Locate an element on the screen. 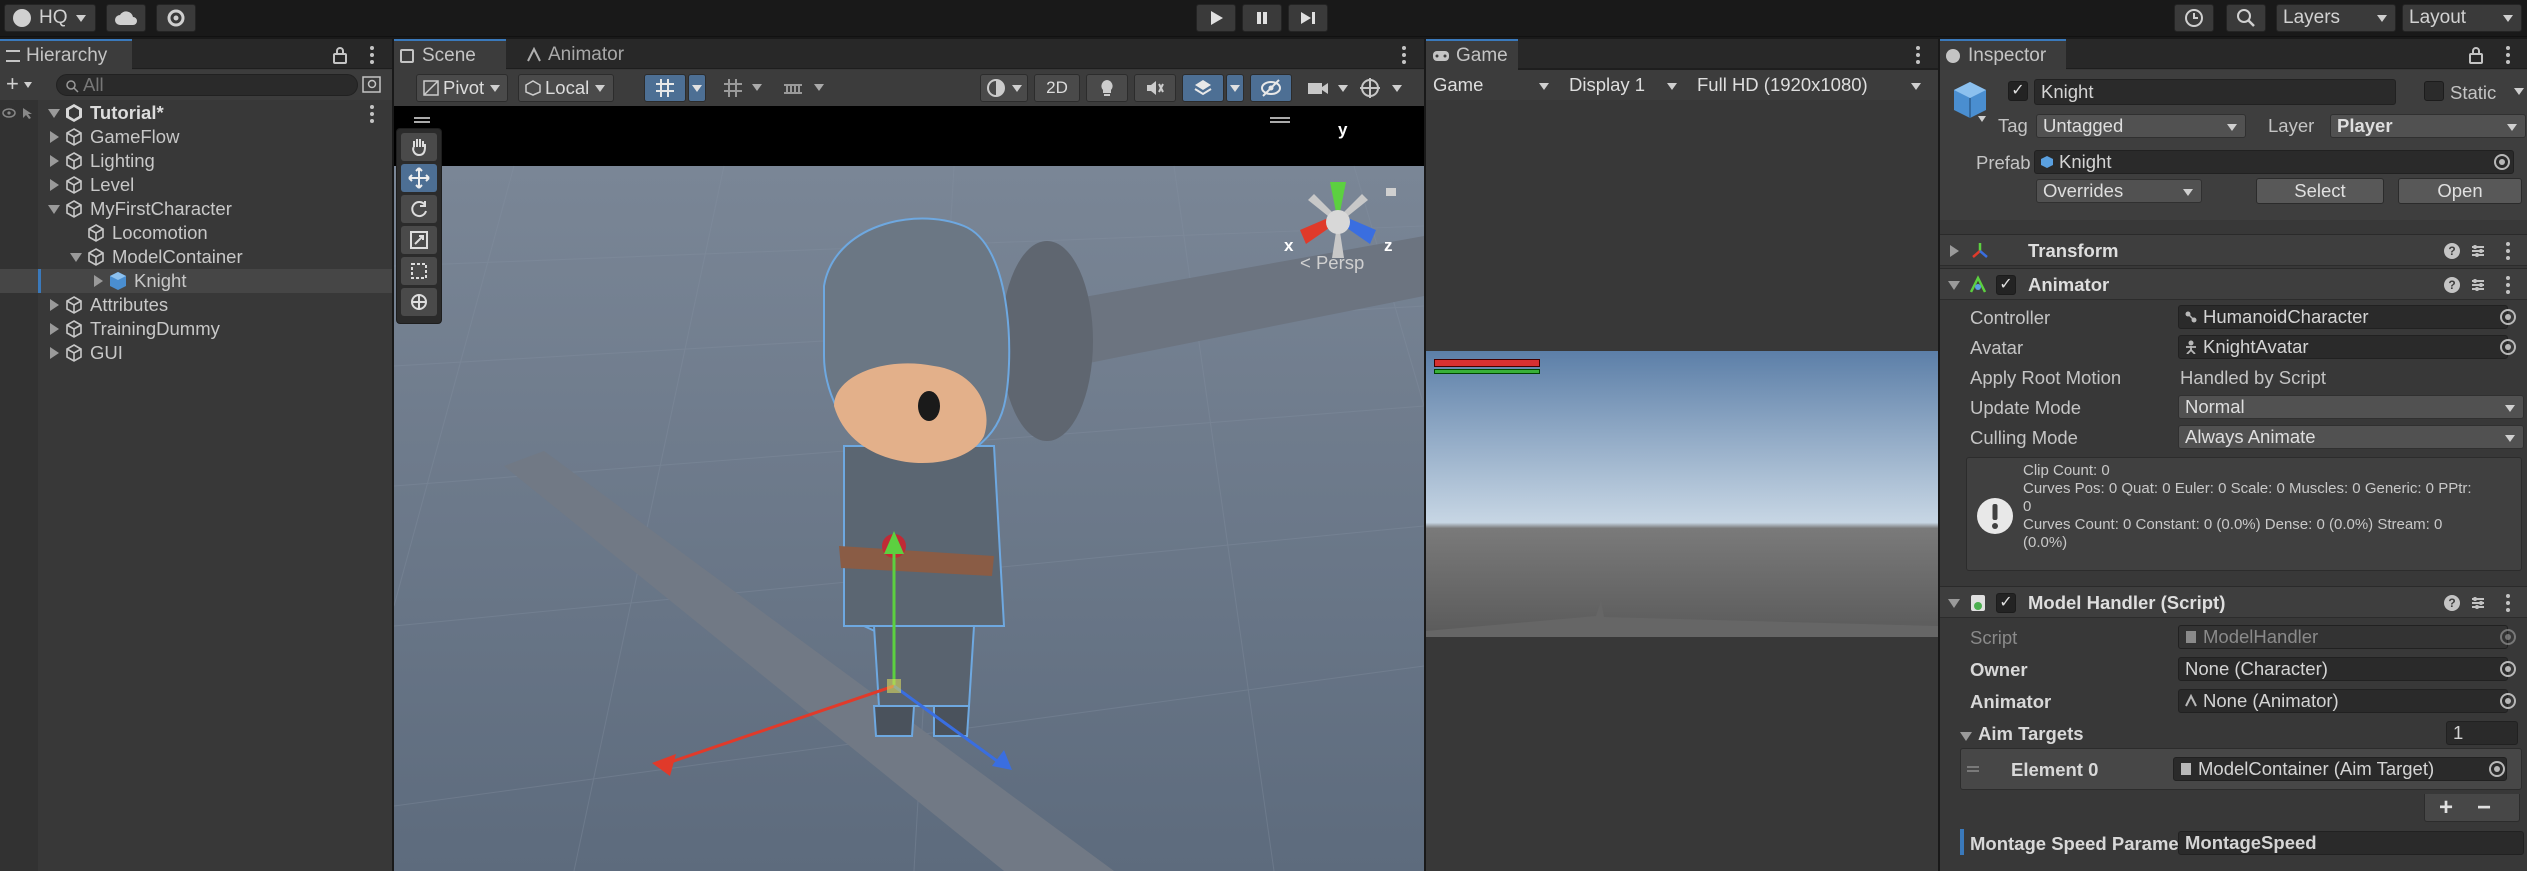 The image size is (2527, 871). cloud-button is located at coordinates (126, 18).